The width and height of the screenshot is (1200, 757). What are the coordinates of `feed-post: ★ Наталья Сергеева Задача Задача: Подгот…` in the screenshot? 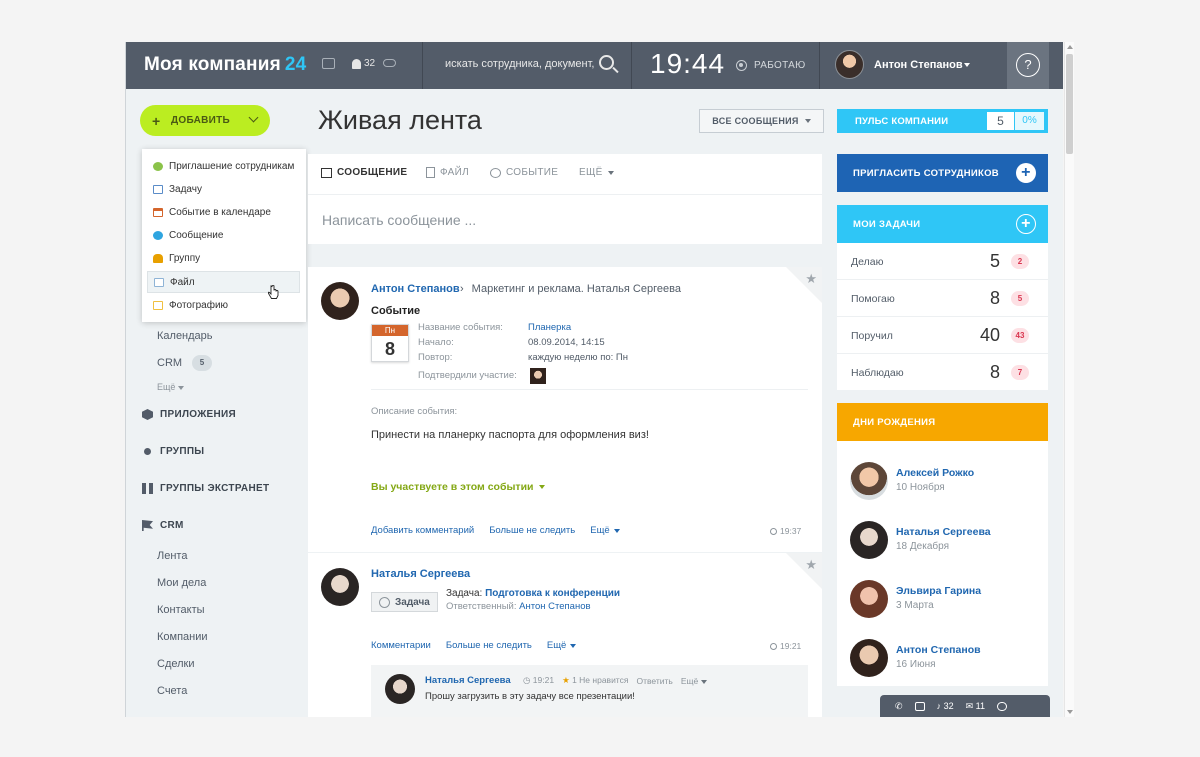 It's located at (565, 635).